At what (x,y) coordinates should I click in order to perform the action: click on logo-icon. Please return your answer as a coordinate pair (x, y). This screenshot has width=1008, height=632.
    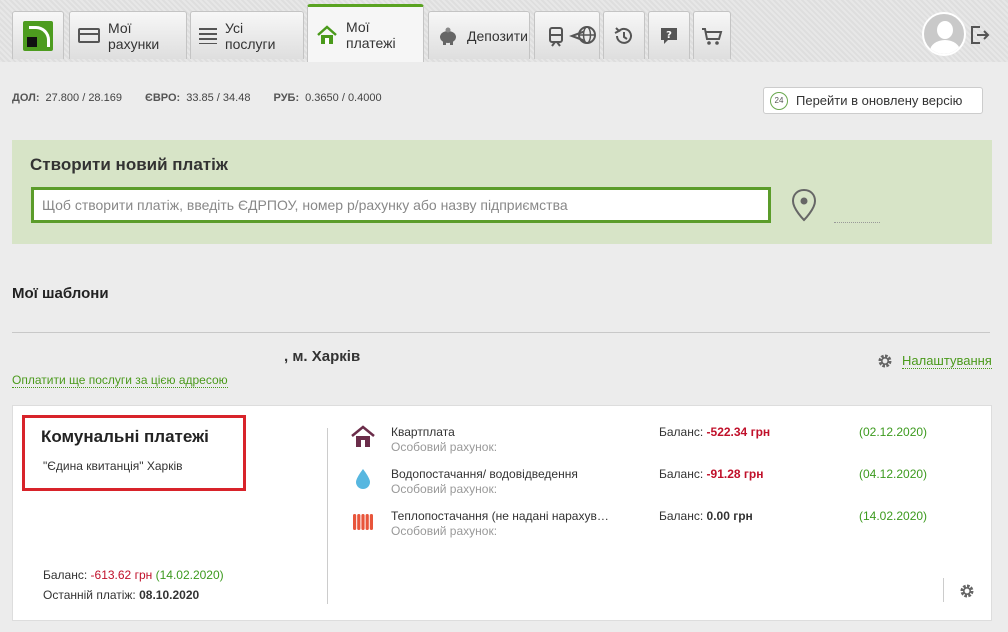
    Looking at the image, I should click on (38, 35).